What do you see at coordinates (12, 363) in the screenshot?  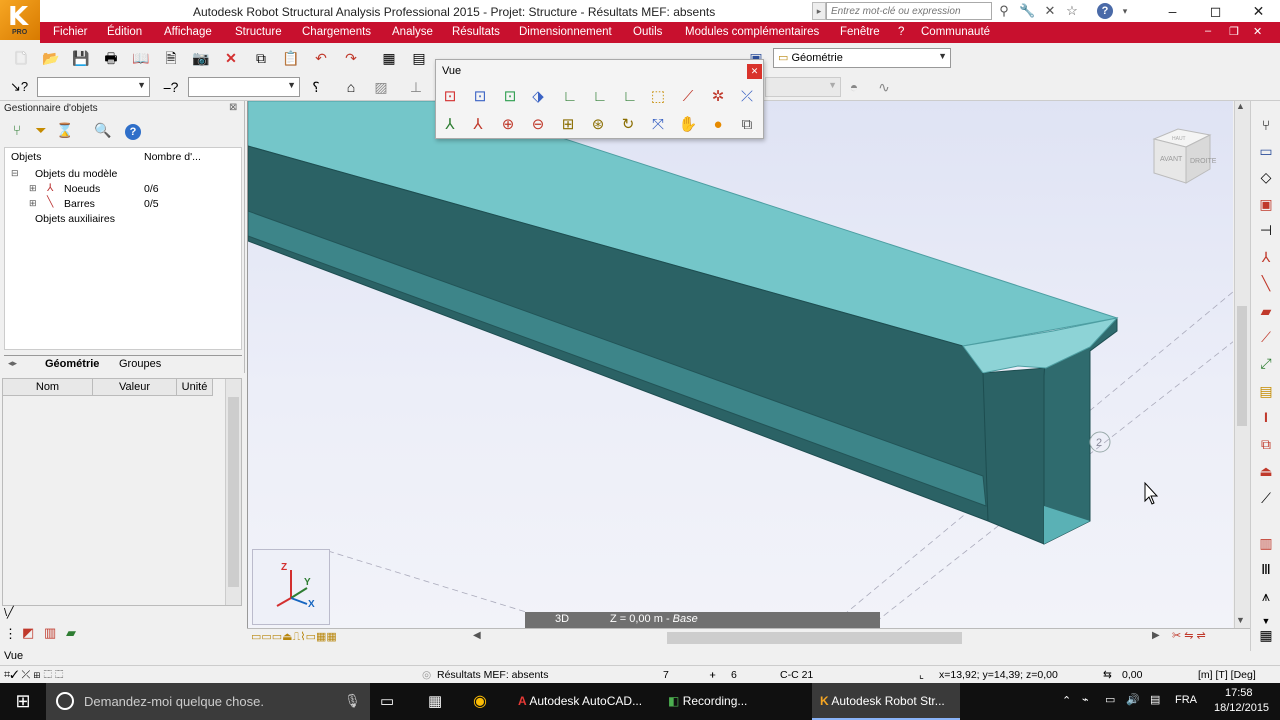 I see `tab-scroll-left-icon: ◂▸` at bounding box center [12, 363].